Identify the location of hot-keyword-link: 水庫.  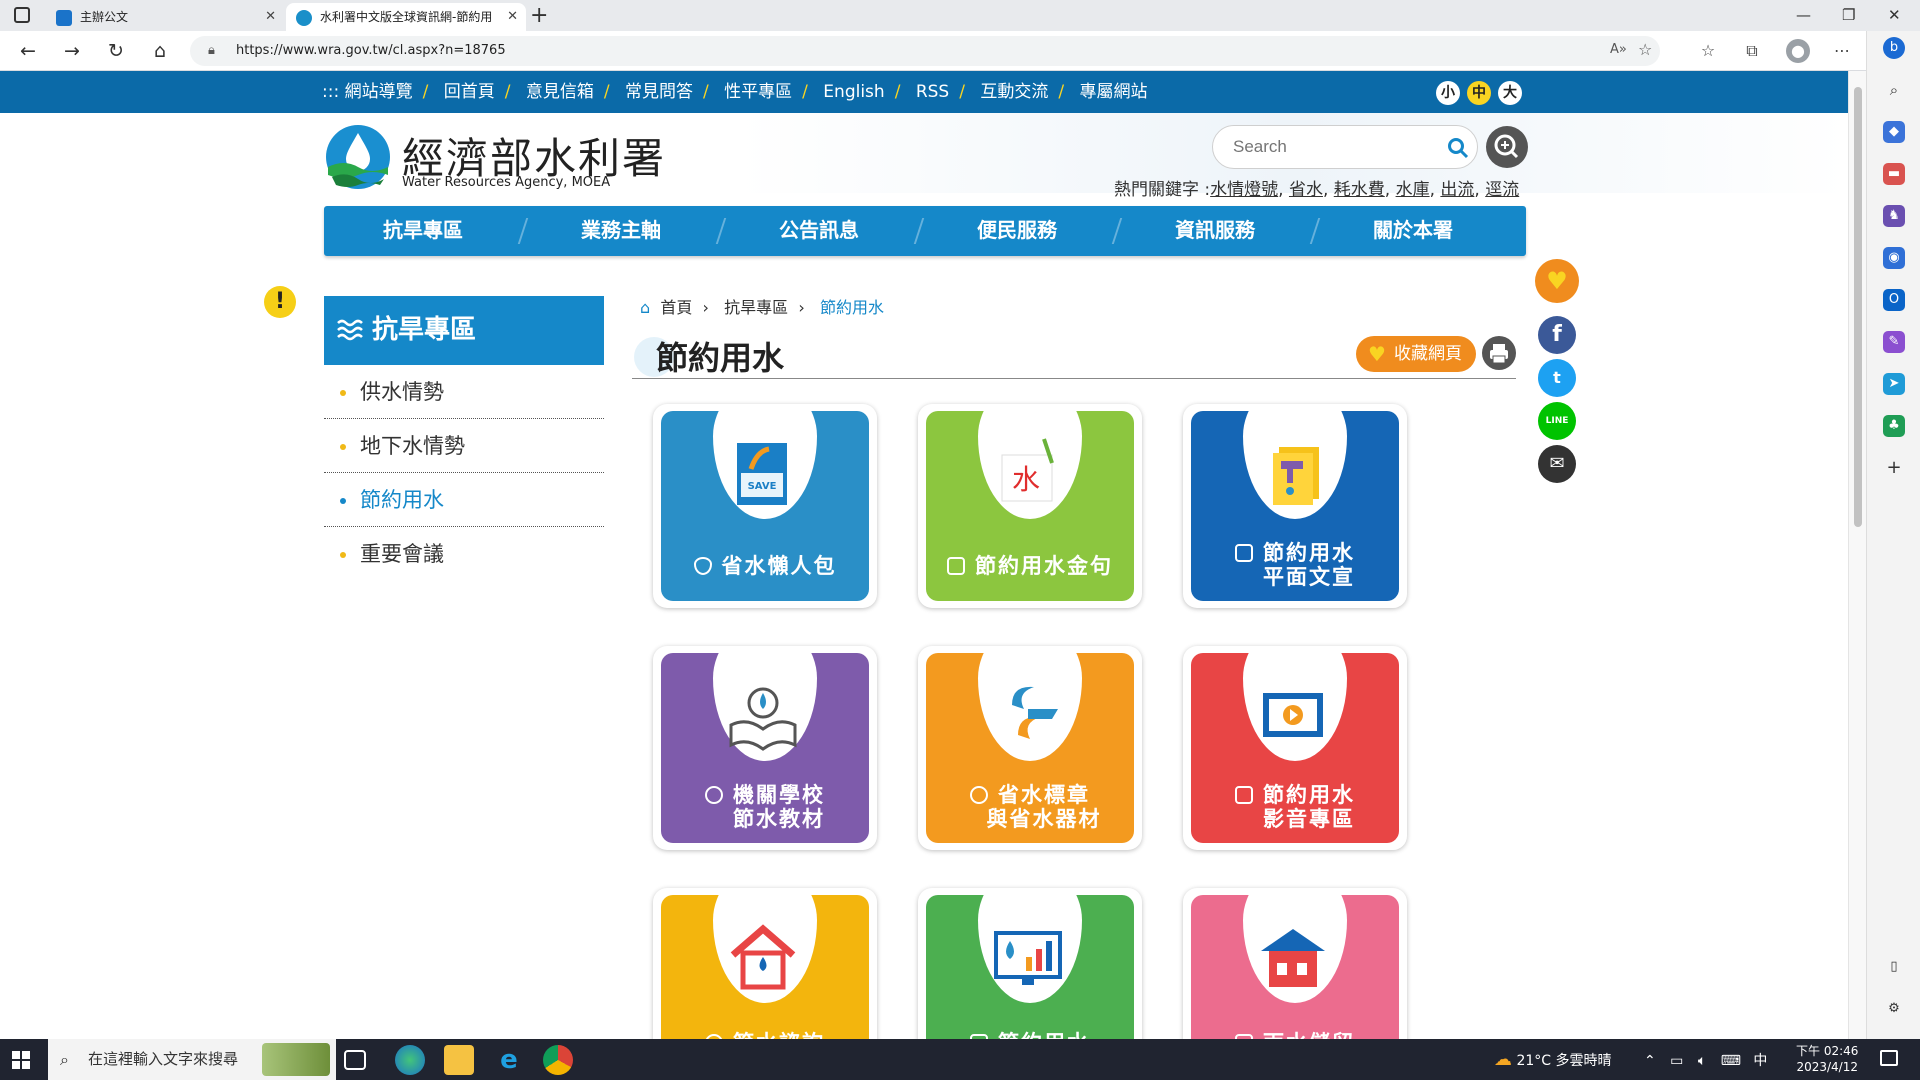
(1413, 190).